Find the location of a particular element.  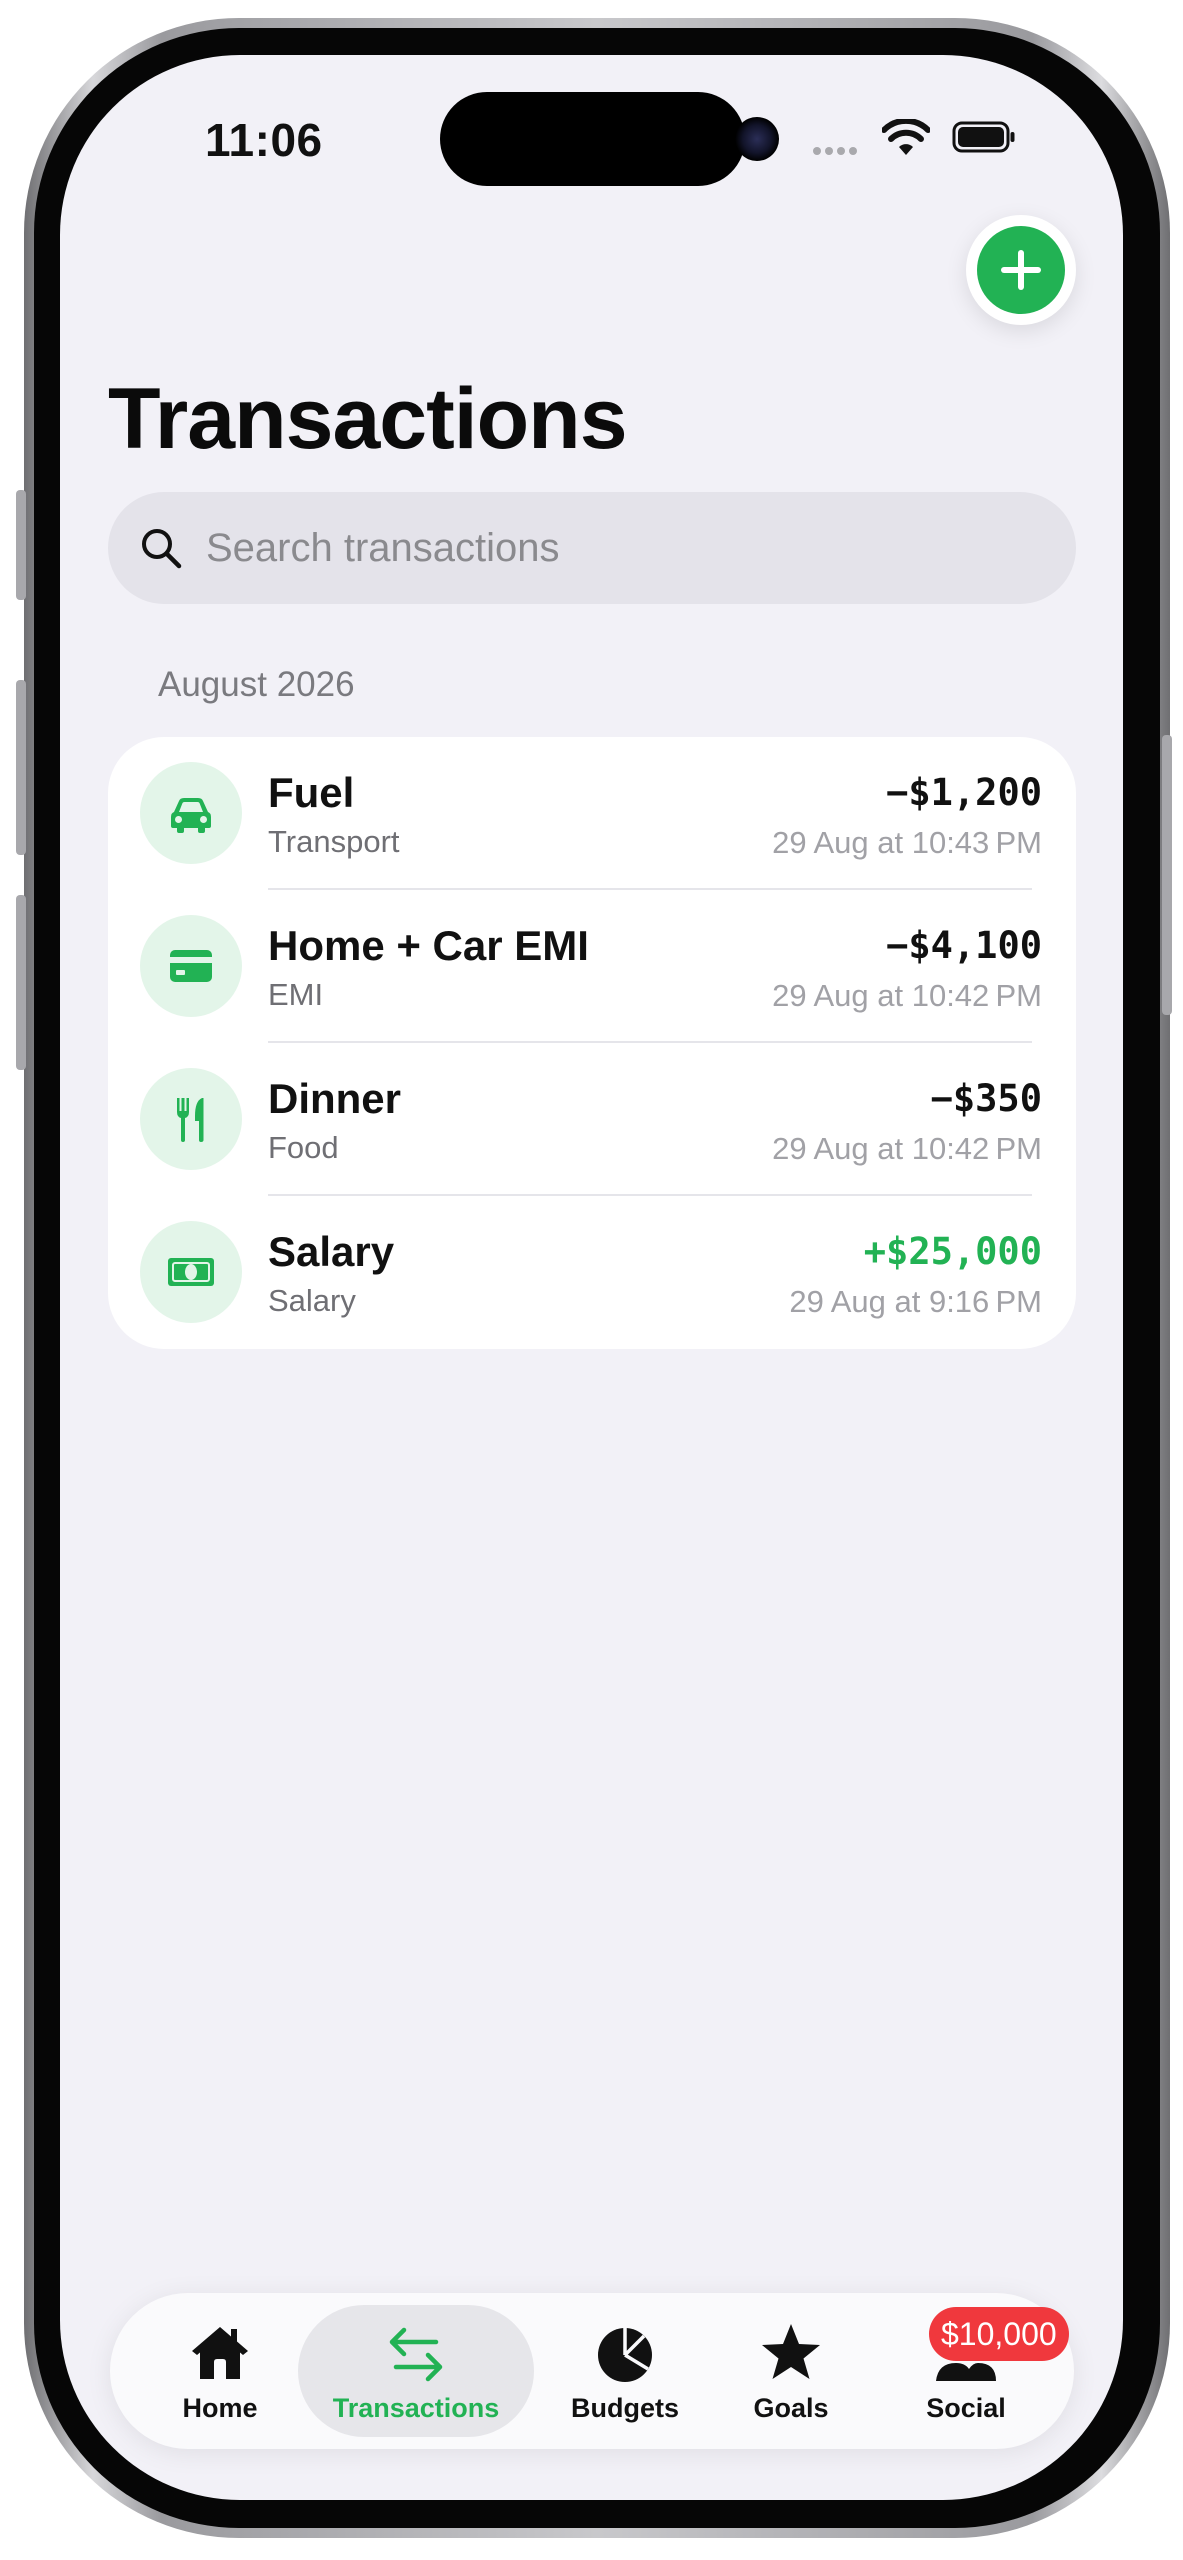

transaction-amount: +$25,000 is located at coordinates (952, 1251).